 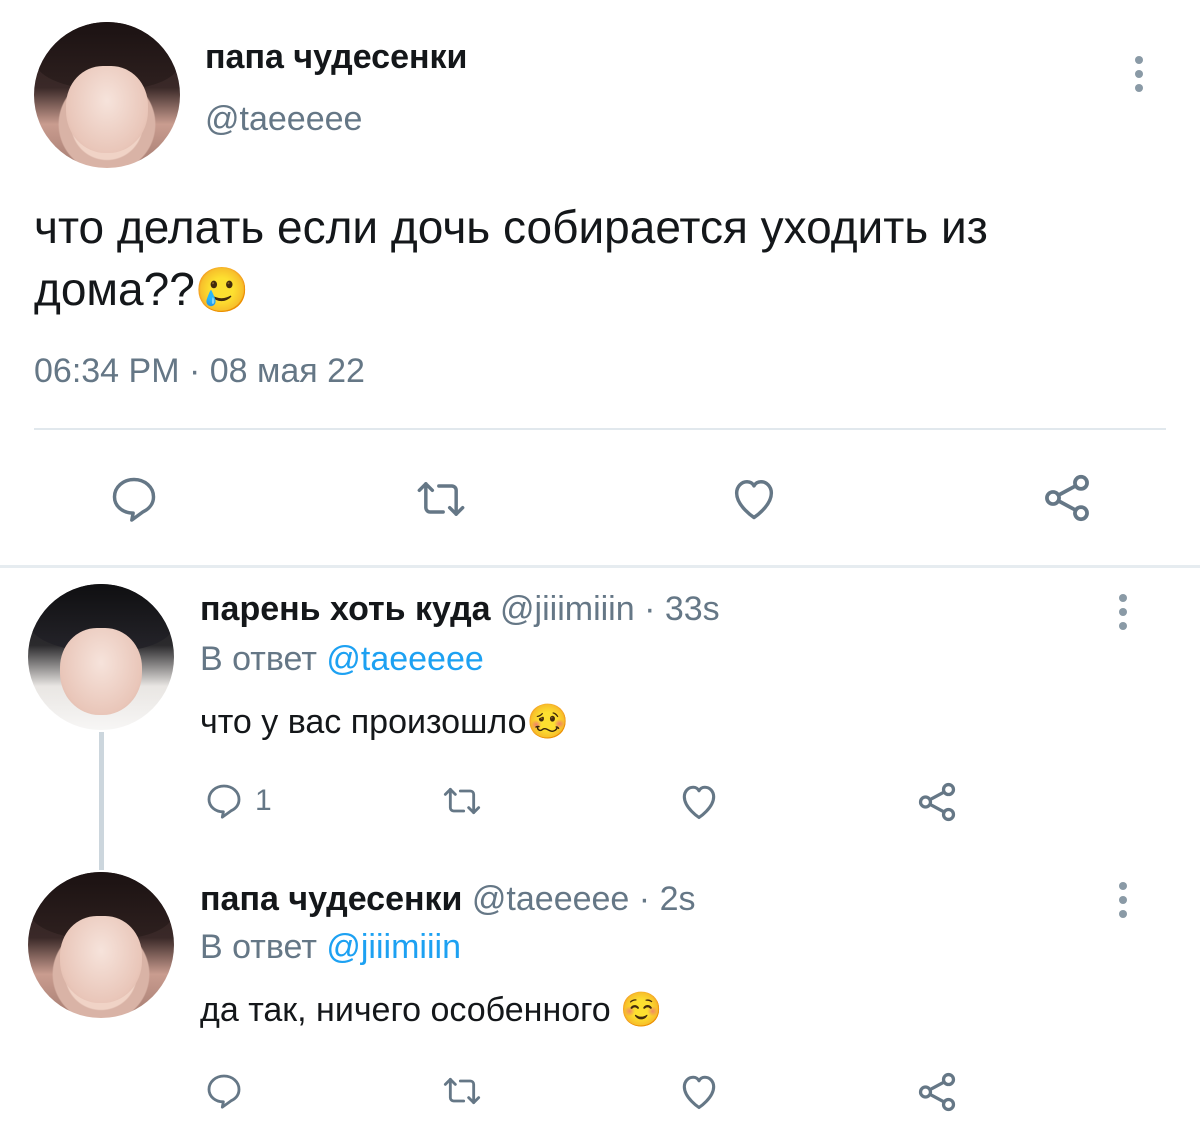 What do you see at coordinates (283, 119) in the screenshot?
I see `main-tweet-handle: @taeeeee` at bounding box center [283, 119].